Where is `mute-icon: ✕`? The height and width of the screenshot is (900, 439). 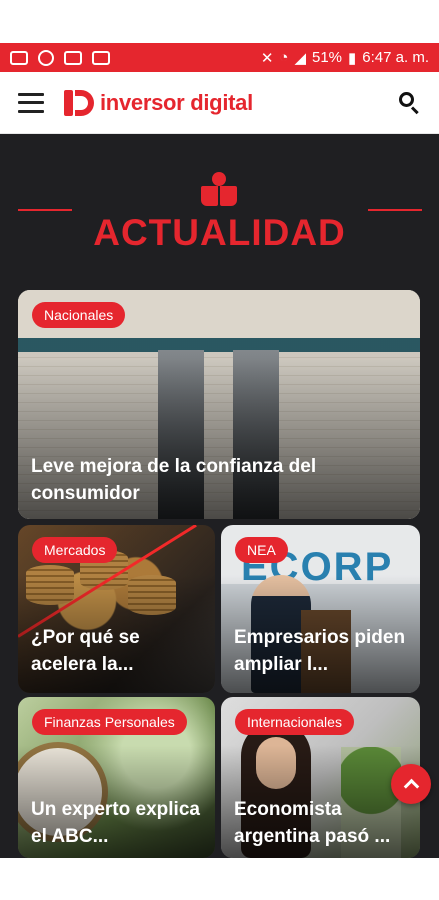
mute-icon: ✕ is located at coordinates (267, 58).